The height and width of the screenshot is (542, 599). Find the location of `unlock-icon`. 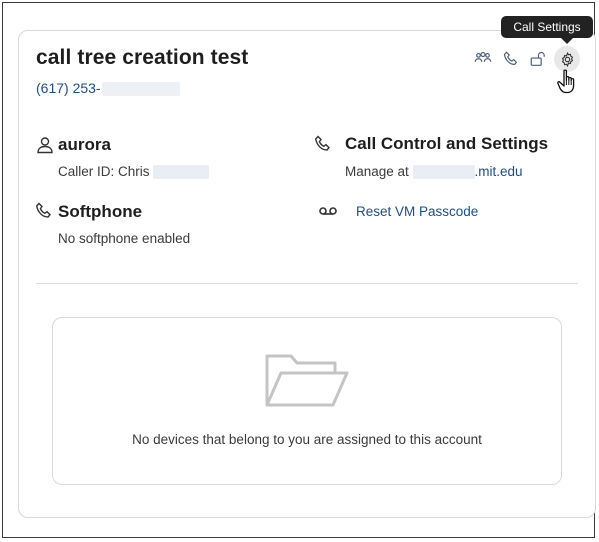

unlock-icon is located at coordinates (538, 59).